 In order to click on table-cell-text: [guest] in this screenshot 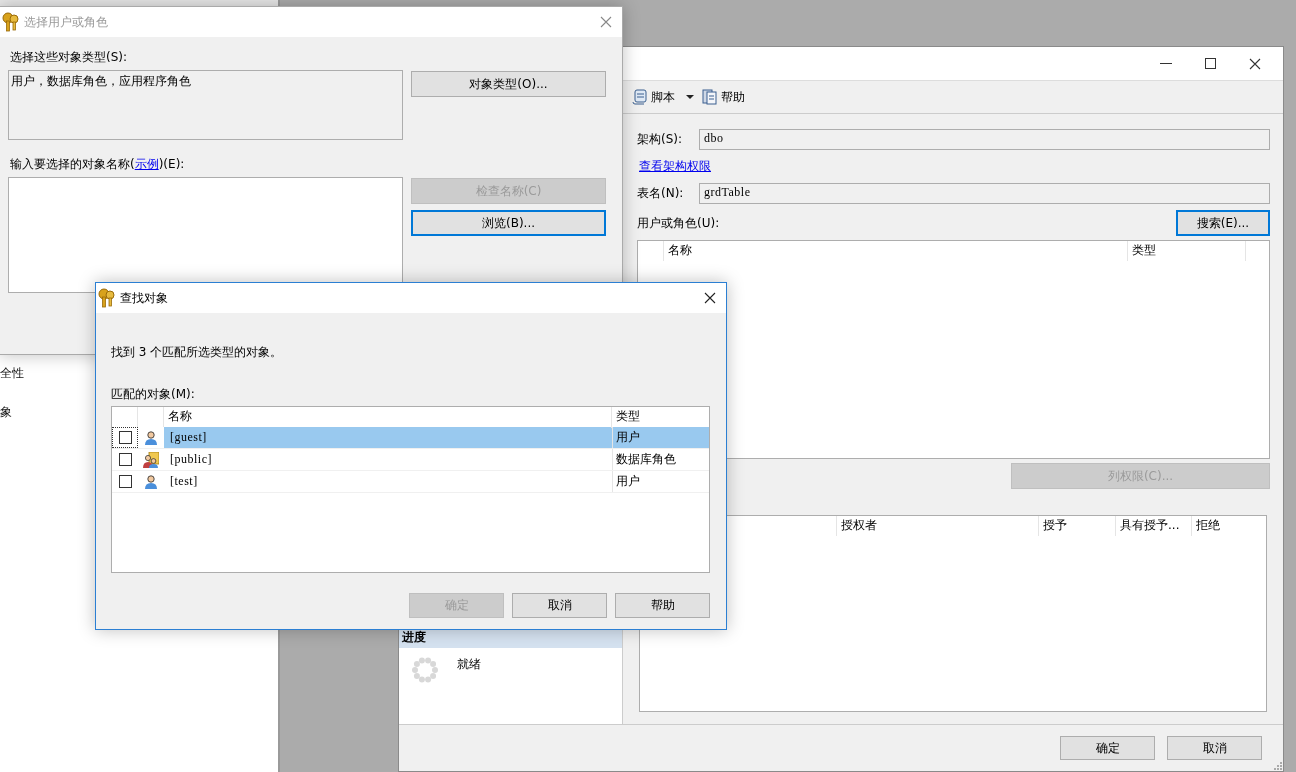, I will do `click(188, 437)`.